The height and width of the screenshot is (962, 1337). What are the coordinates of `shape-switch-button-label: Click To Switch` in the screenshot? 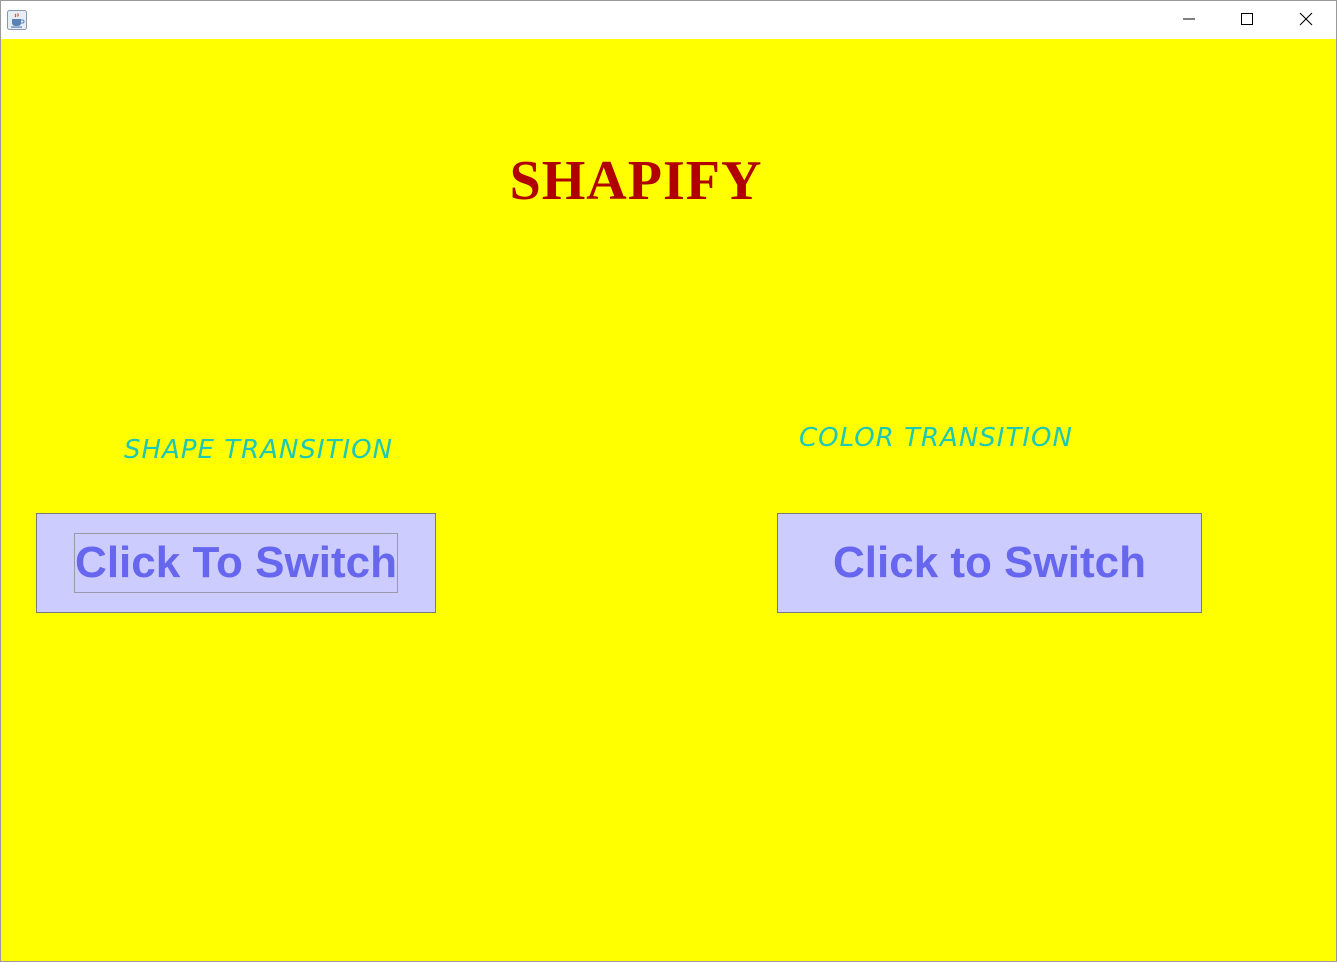 It's located at (236, 563).